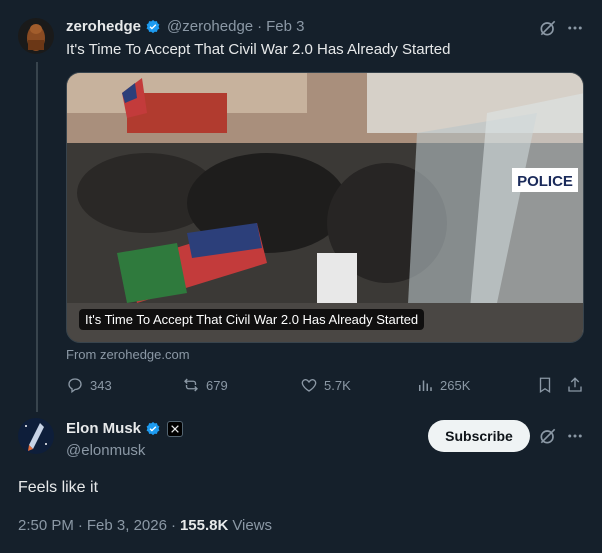 This screenshot has width=602, height=553. What do you see at coordinates (205, 385) in the screenshot?
I see `repost-button: 679` at bounding box center [205, 385].